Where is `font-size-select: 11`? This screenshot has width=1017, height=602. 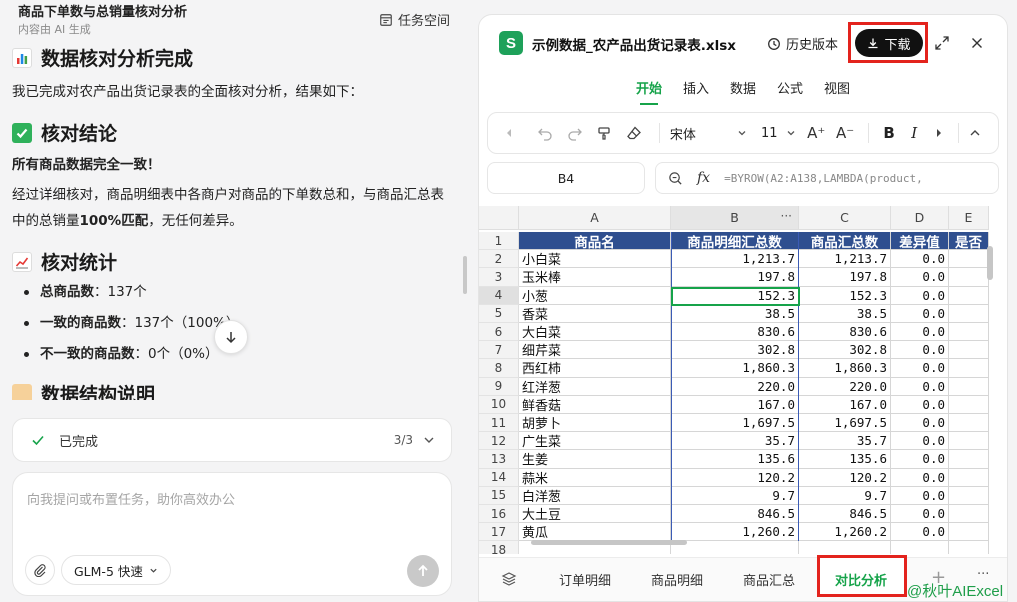 font-size-select: 11 is located at coordinates (778, 133).